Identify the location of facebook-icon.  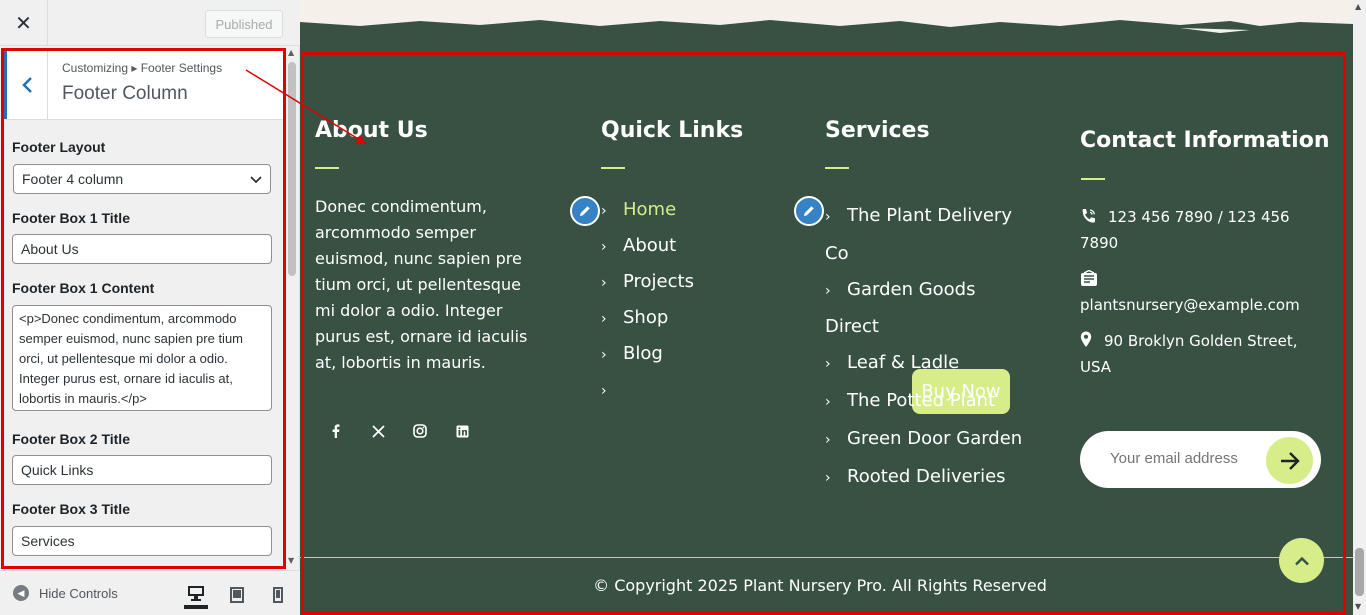
(336, 431).